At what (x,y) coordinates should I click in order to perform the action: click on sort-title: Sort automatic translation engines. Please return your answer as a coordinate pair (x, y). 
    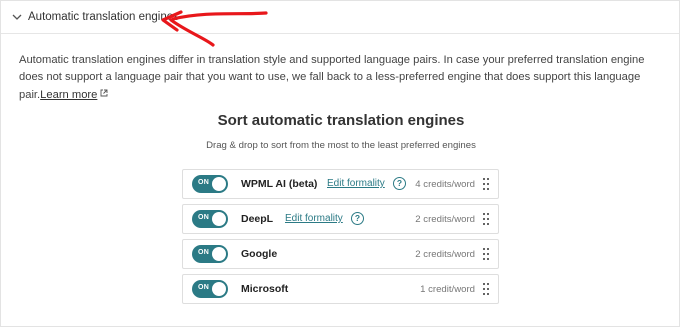
    Looking at the image, I should click on (341, 120).